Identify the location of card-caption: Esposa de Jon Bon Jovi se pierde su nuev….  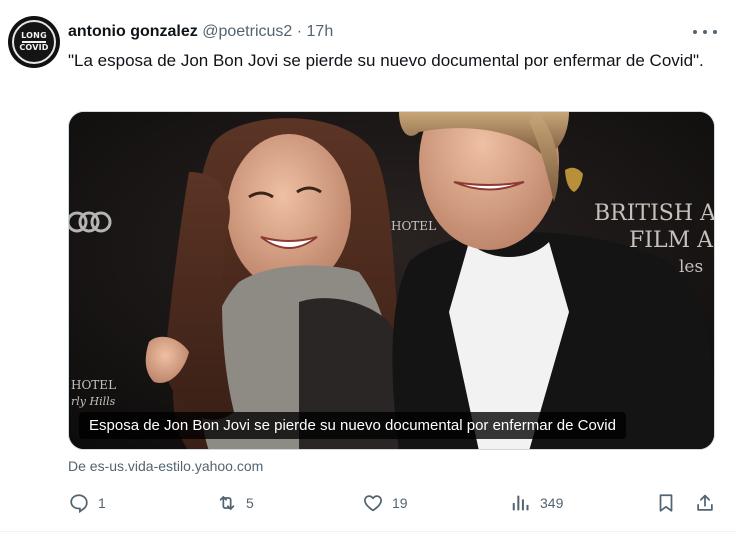
(352, 425).